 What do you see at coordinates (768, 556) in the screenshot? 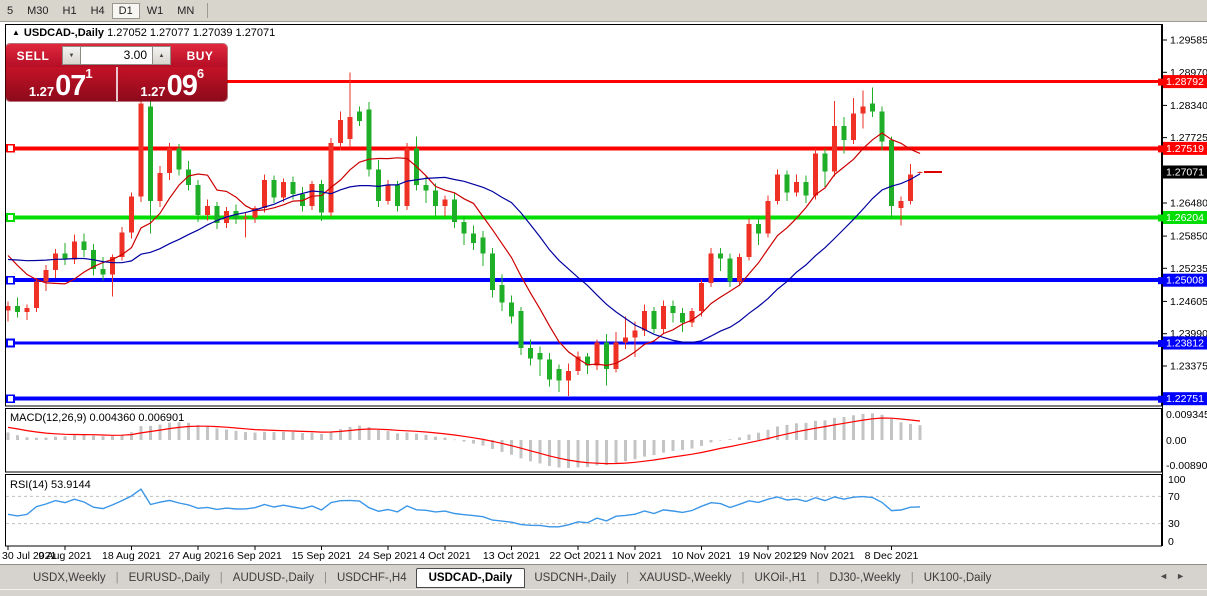
I see `svg-text: 19 Nov 2021` at bounding box center [768, 556].